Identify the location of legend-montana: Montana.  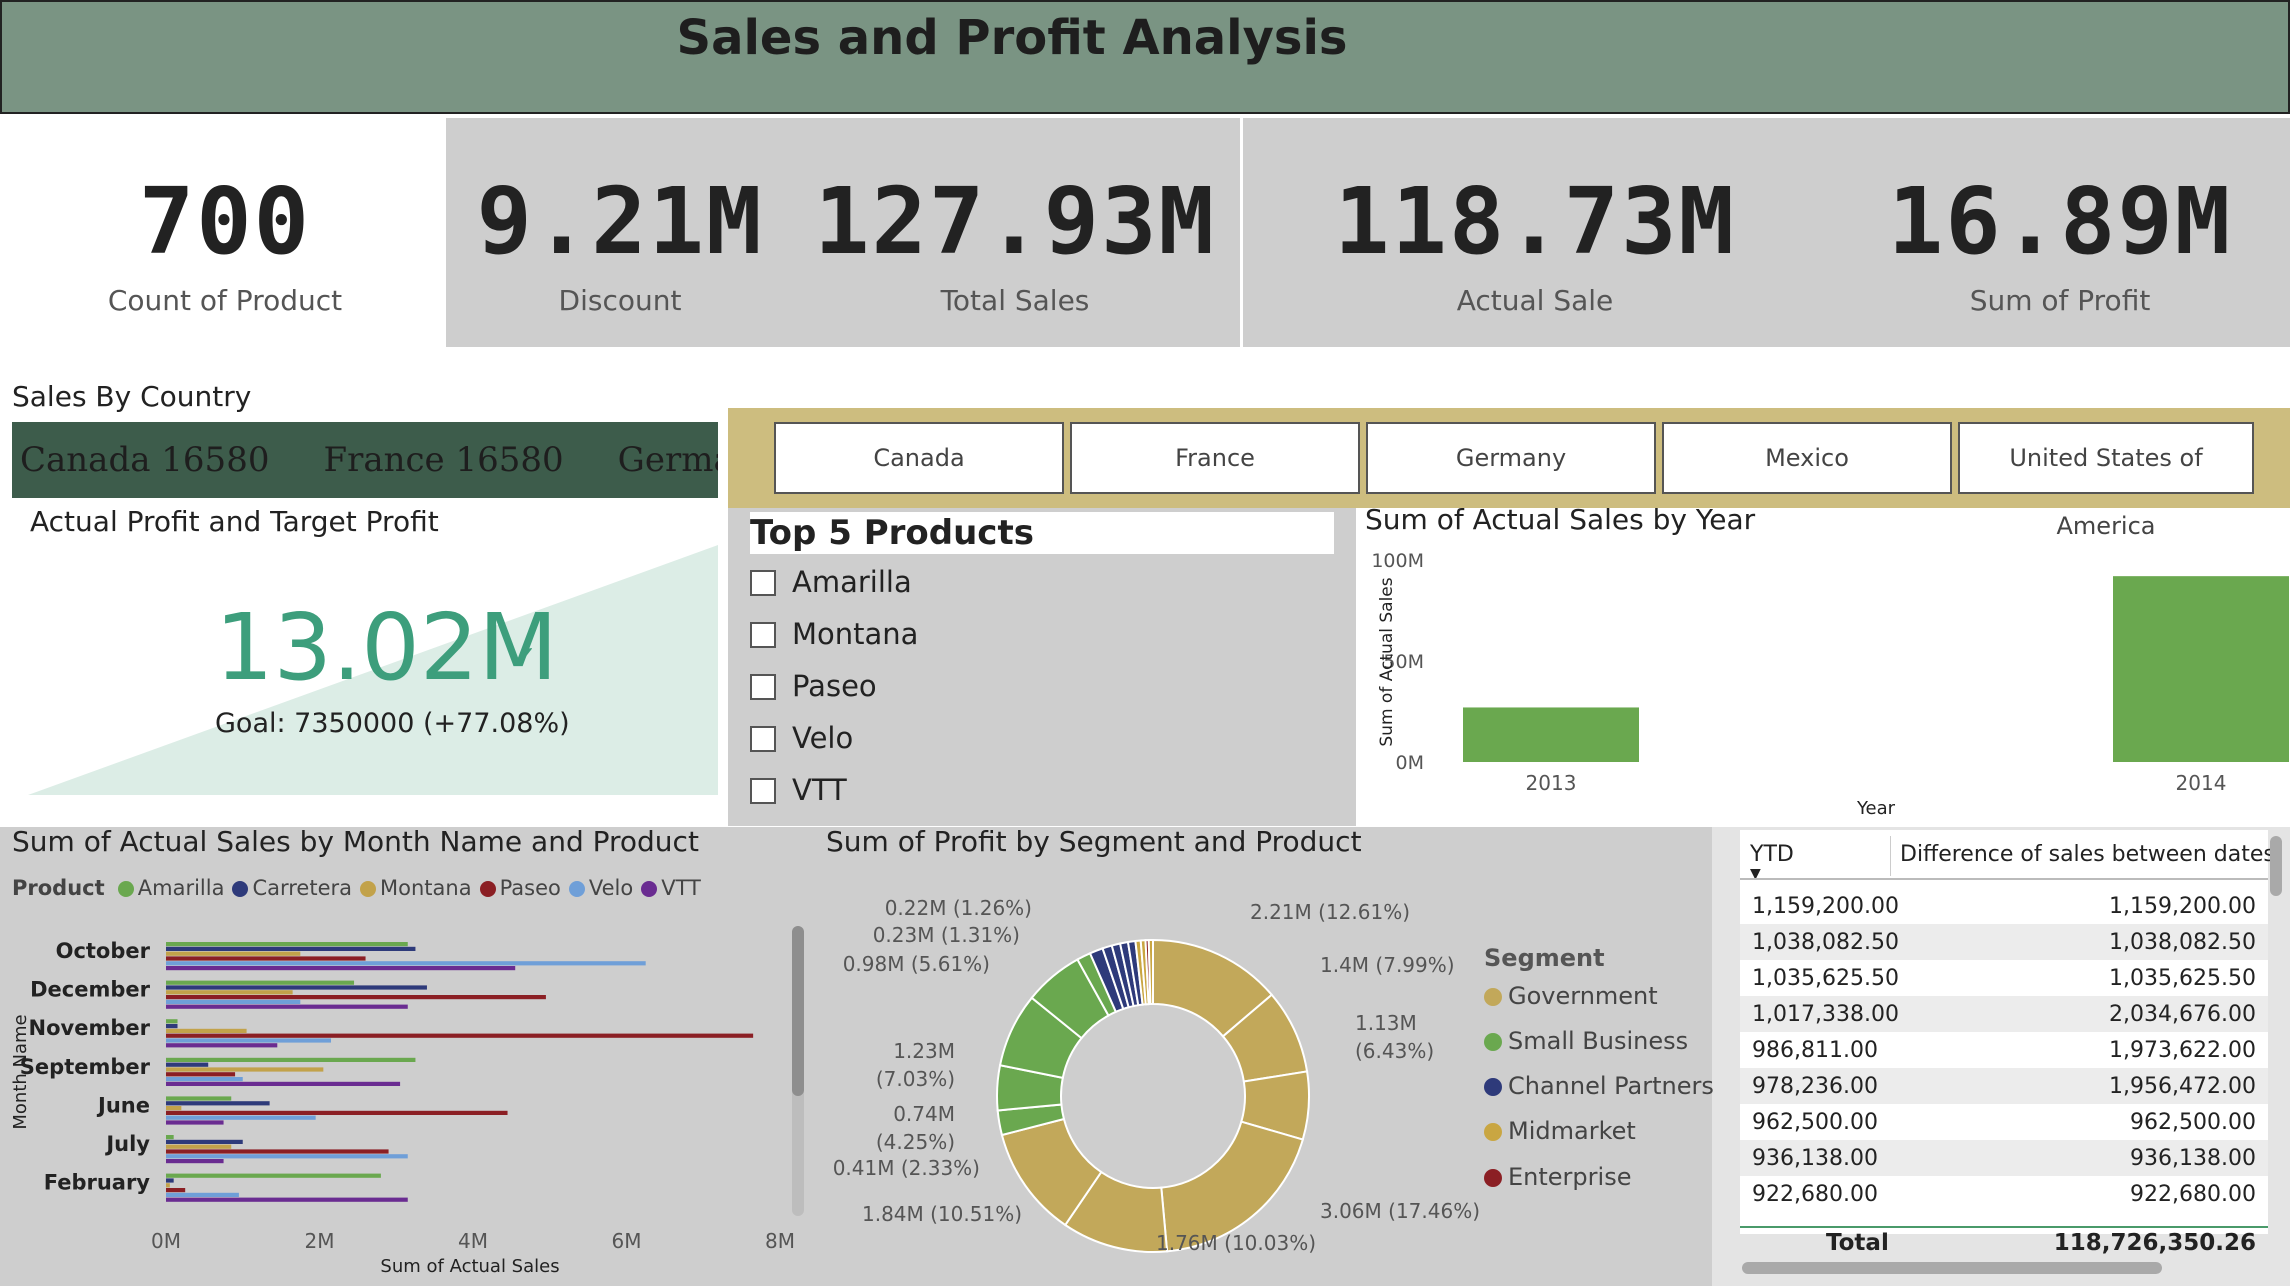
(416, 888).